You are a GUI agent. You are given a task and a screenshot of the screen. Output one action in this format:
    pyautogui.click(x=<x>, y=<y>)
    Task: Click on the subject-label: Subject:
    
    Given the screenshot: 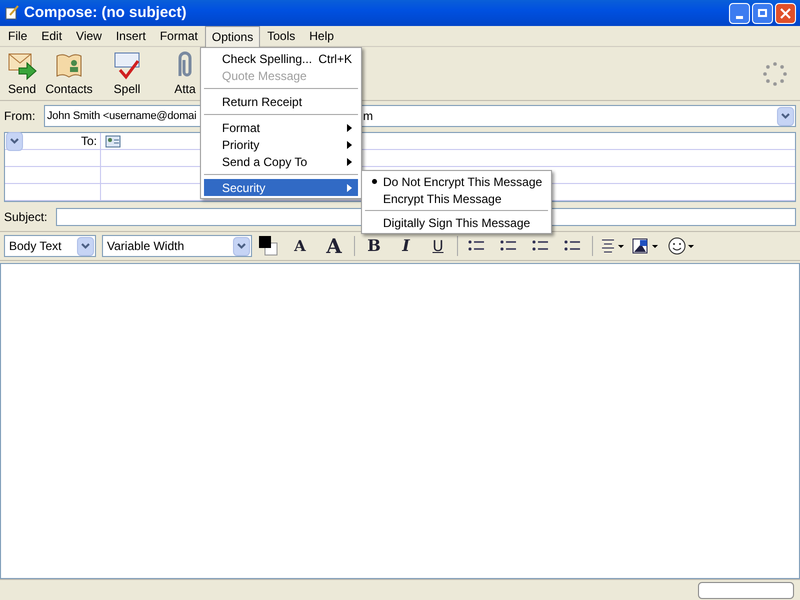 What is the action you would take?
    pyautogui.click(x=26, y=217)
    